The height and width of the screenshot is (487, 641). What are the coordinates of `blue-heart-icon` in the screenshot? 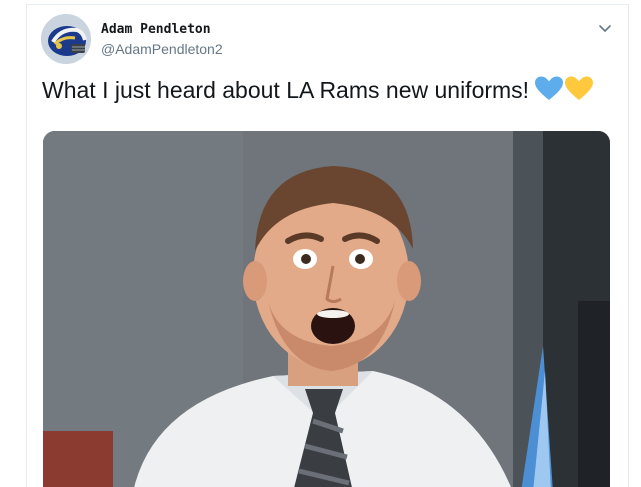 It's located at (549, 88).